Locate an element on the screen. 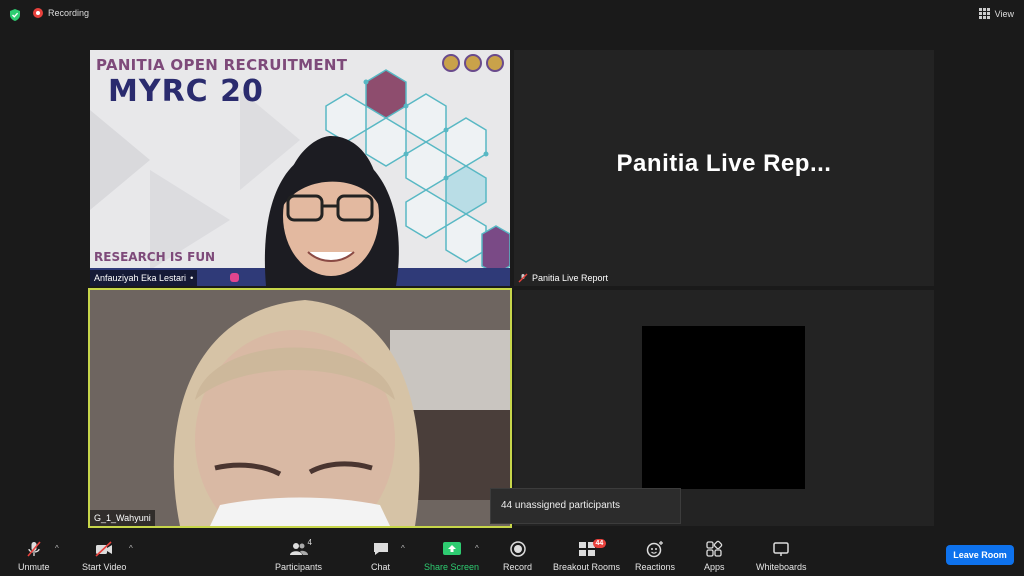 This screenshot has width=1024, height=576. start-video-button: Start Video is located at coordinates (104, 556).